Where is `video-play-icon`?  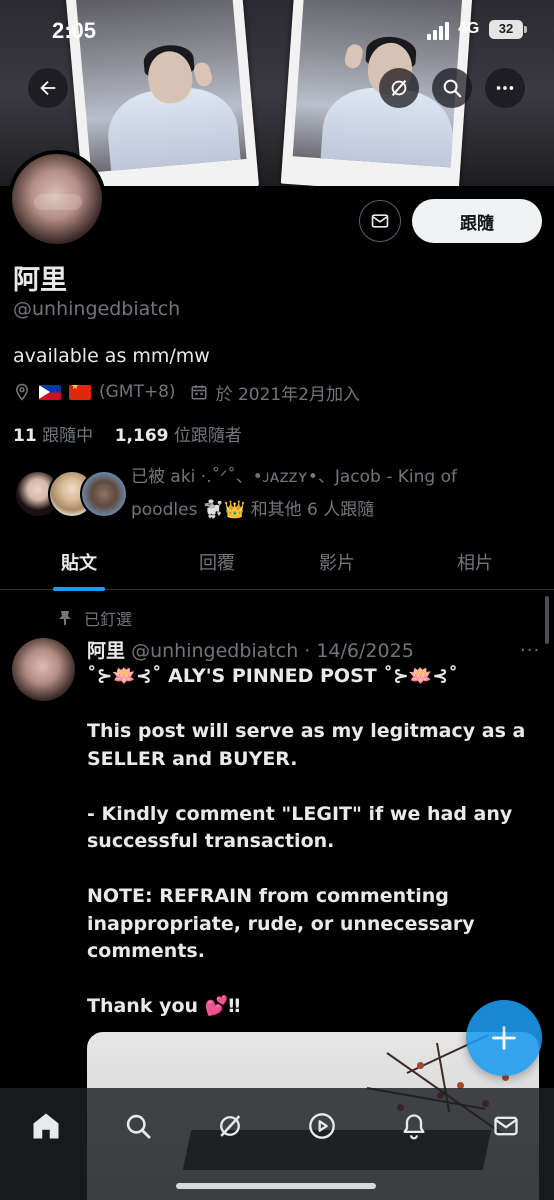 video-play-icon is located at coordinates (322, 1126).